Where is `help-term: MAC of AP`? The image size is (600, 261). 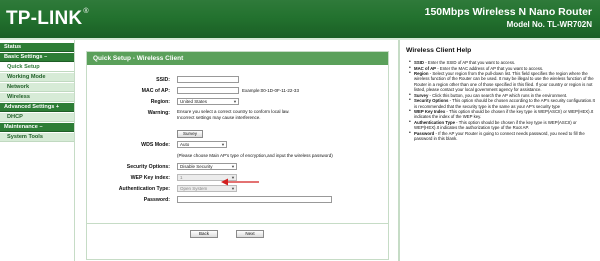
help-term: MAC of AP is located at coordinates (425, 68).